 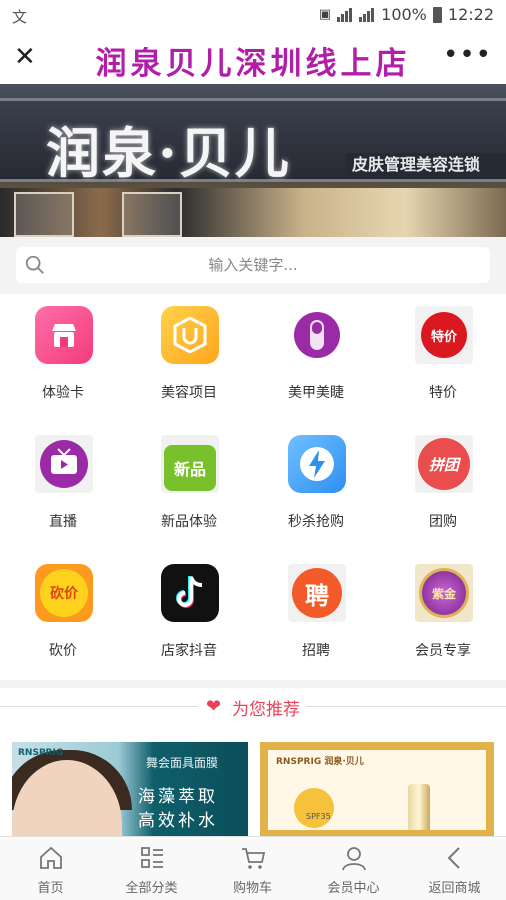 What do you see at coordinates (64, 335) in the screenshot?
I see `shop-icon` at bounding box center [64, 335].